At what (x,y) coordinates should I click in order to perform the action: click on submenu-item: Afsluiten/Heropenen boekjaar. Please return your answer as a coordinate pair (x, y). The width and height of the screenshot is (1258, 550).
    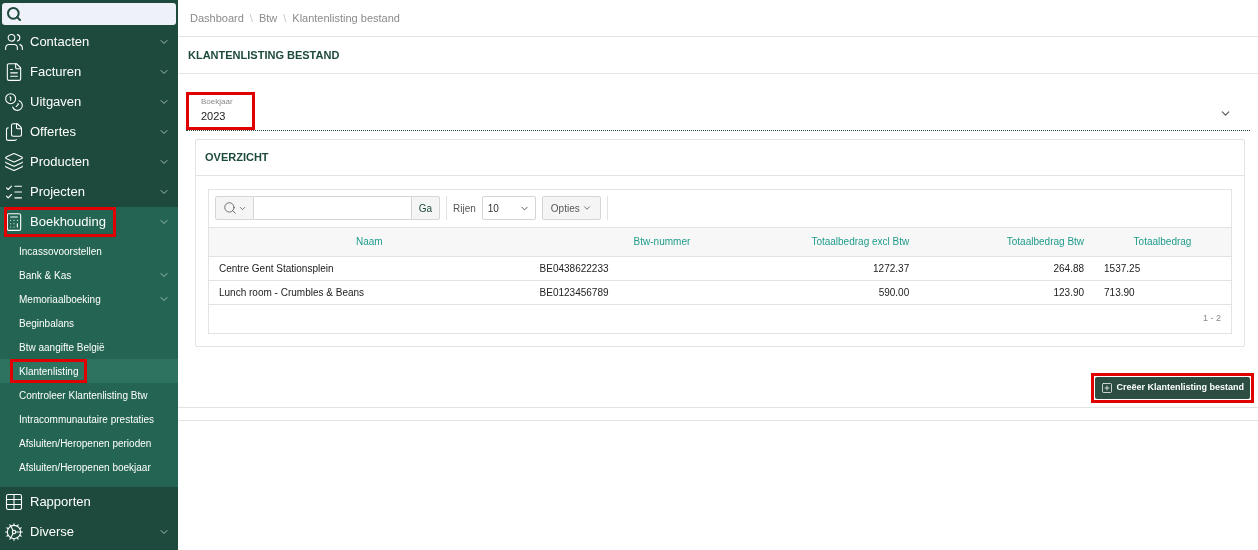
    Looking at the image, I should click on (89, 467).